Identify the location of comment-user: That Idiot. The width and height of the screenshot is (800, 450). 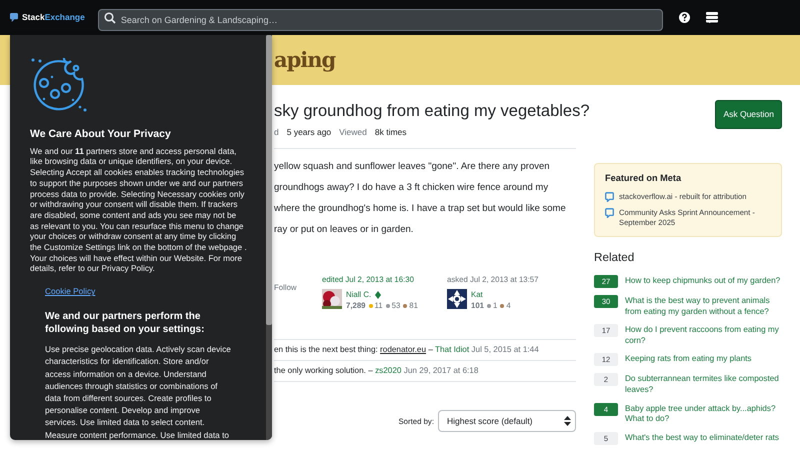
(452, 349).